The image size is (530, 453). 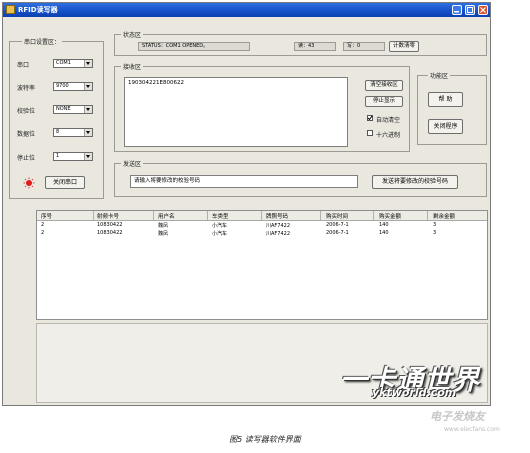 What do you see at coordinates (445, 99) in the screenshot?
I see `help-button: 帮 助` at bounding box center [445, 99].